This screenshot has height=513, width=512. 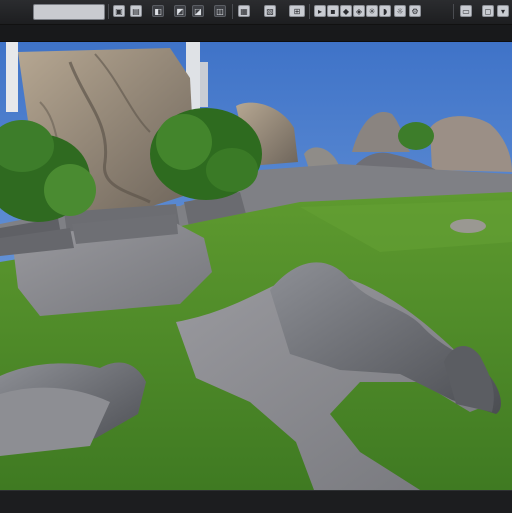 What do you see at coordinates (416, 136) in the screenshot?
I see `shrub` at bounding box center [416, 136].